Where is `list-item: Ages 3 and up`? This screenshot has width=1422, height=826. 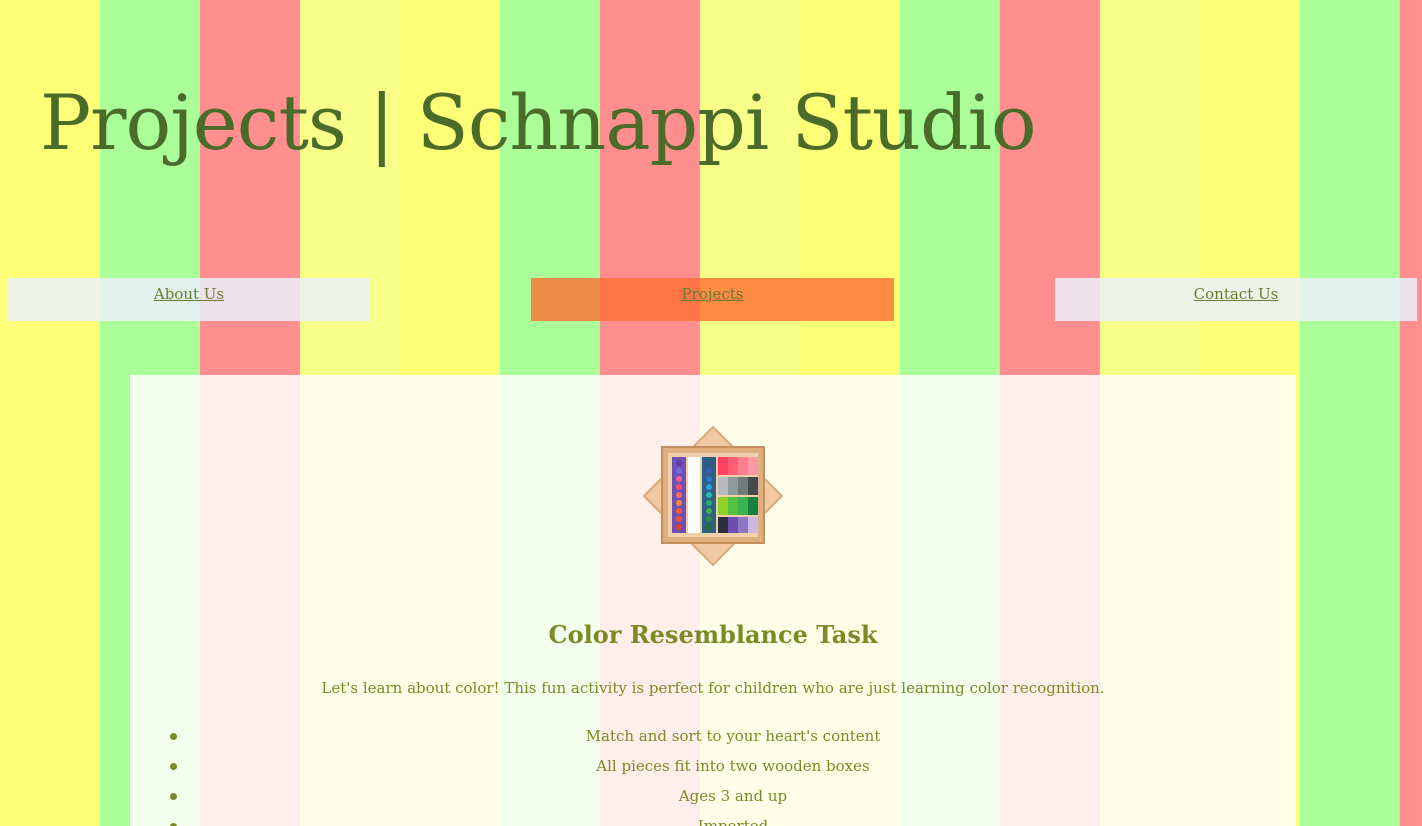 list-item: Ages 3 and up is located at coordinates (733, 798).